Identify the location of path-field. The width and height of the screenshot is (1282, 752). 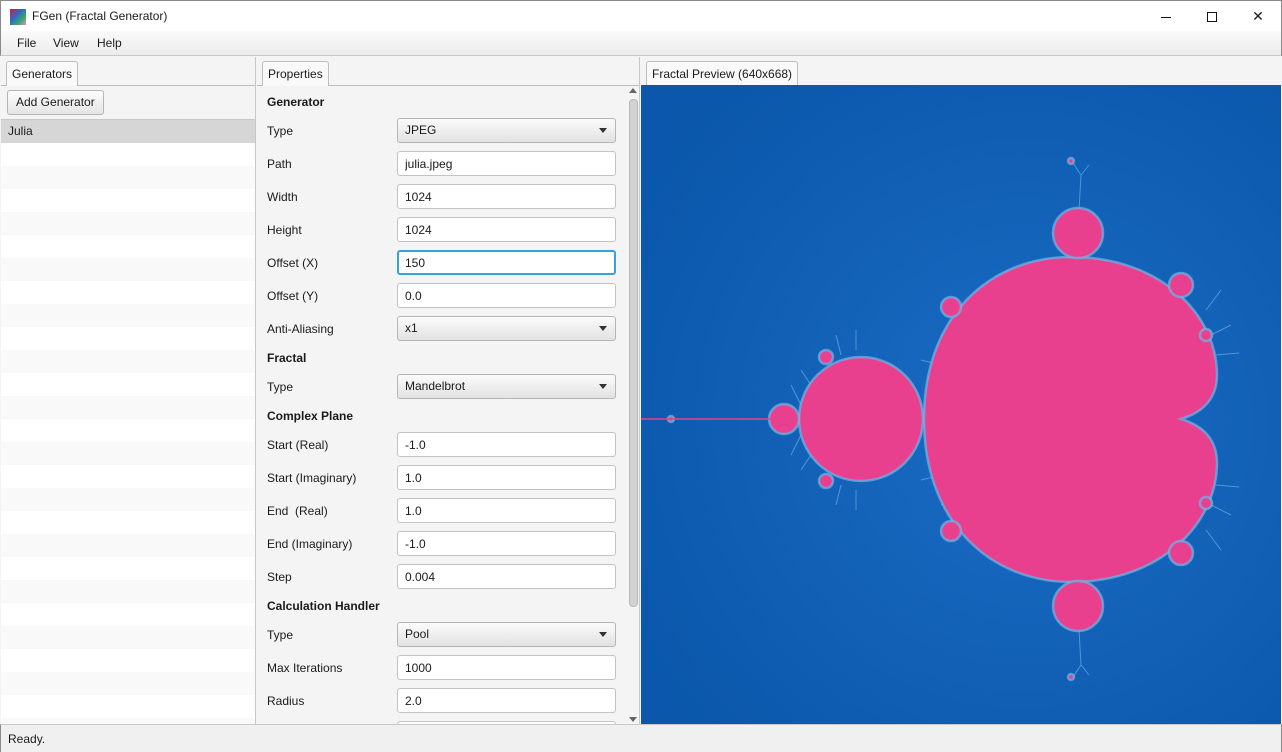
(506, 163).